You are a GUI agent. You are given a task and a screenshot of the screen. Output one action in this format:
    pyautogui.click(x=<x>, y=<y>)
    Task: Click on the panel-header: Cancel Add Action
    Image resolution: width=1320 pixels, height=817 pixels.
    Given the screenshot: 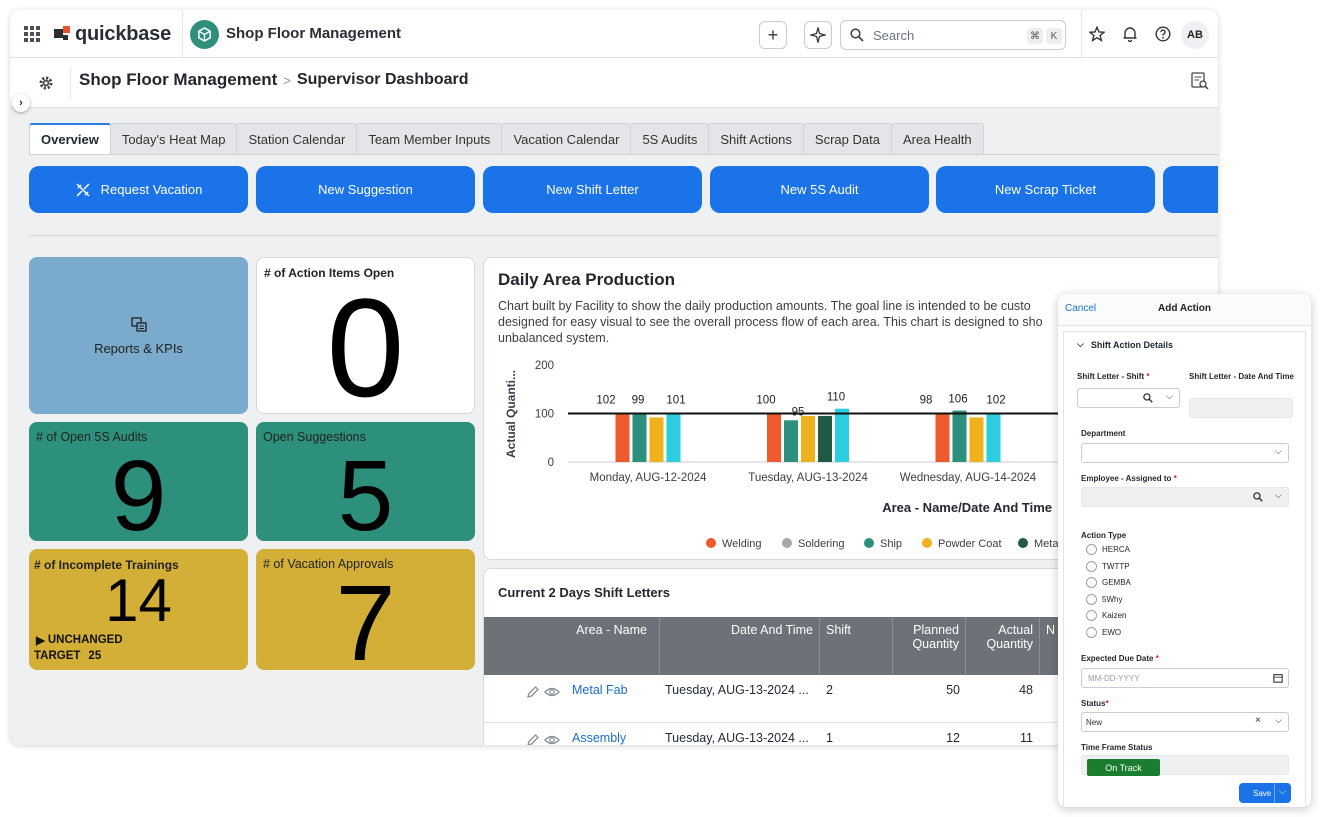 What is the action you would take?
    pyautogui.click(x=1184, y=310)
    